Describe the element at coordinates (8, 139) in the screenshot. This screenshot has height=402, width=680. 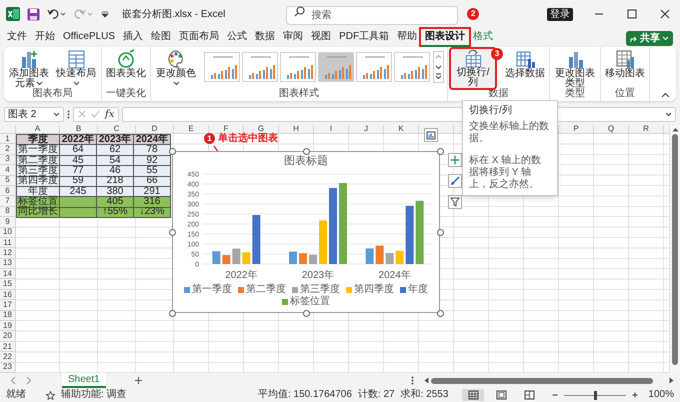
I see `row-header: 1` at that location.